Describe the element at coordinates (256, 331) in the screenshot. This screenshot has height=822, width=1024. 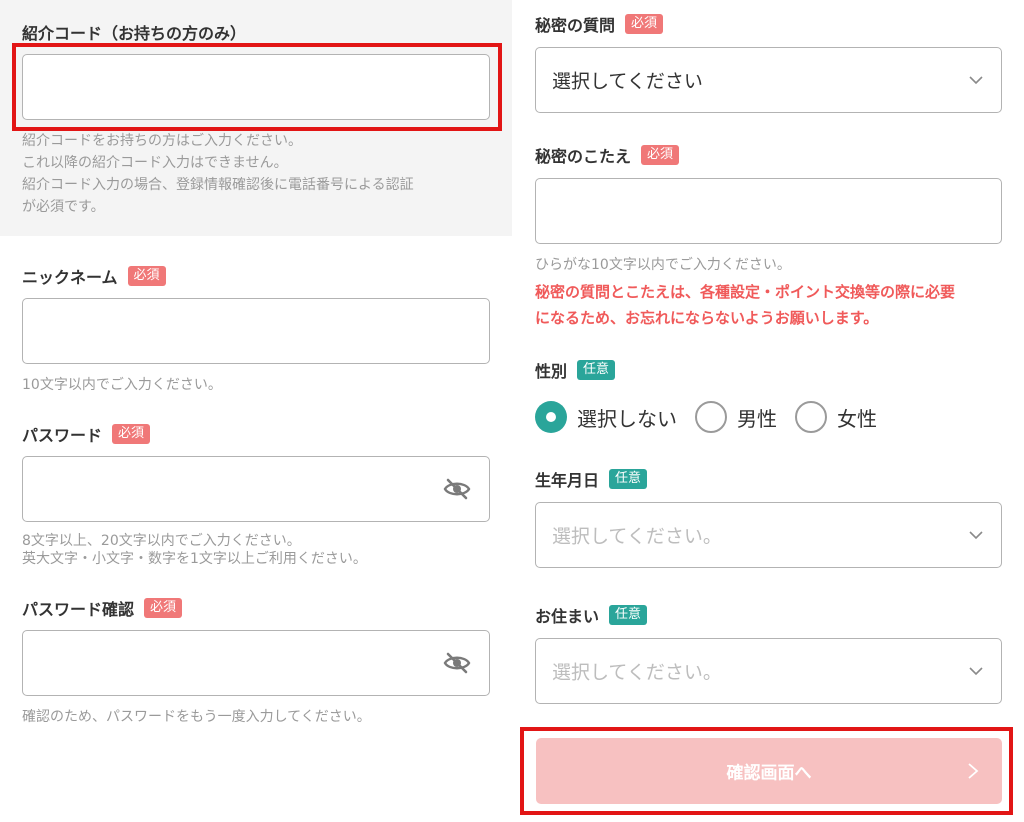
I see `nickname-input` at that location.